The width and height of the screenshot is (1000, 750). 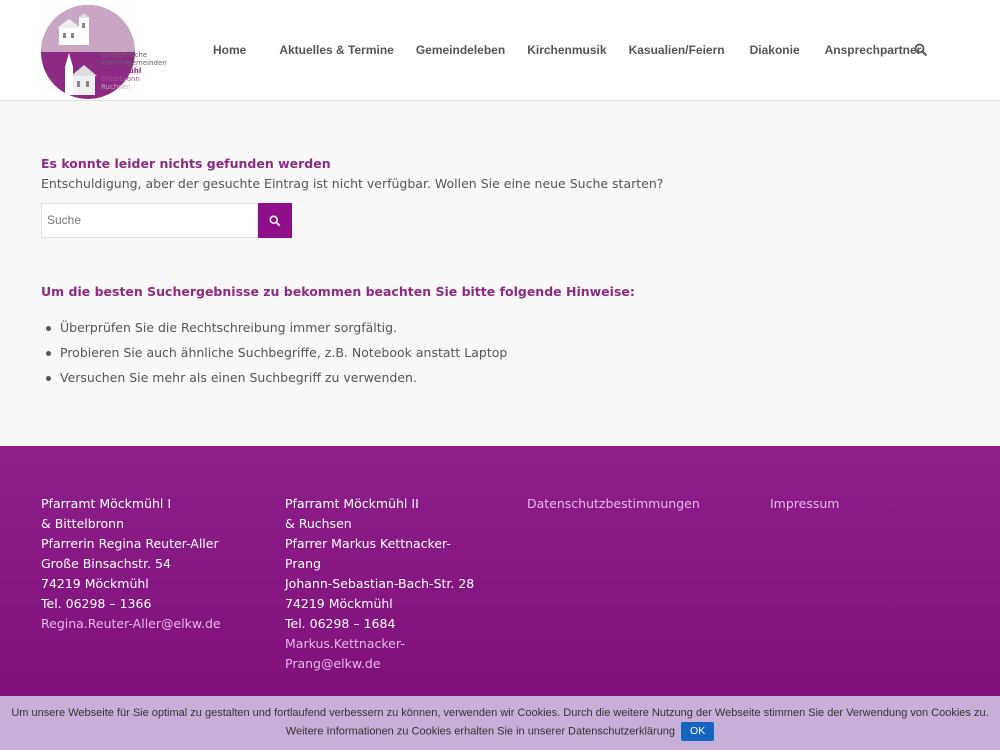 I want to click on logo-line: Bittelbronn, so click(x=120, y=79).